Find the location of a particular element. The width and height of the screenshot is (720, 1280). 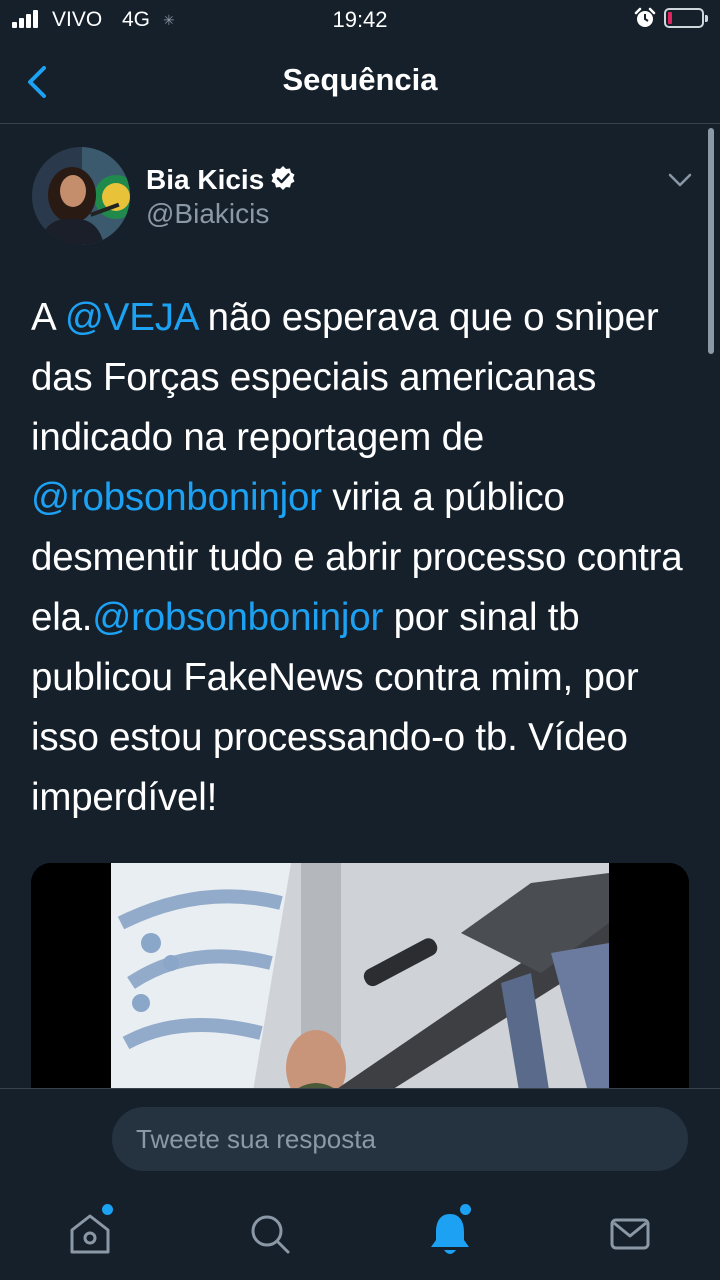

page-title: Sequência is located at coordinates (360, 79).